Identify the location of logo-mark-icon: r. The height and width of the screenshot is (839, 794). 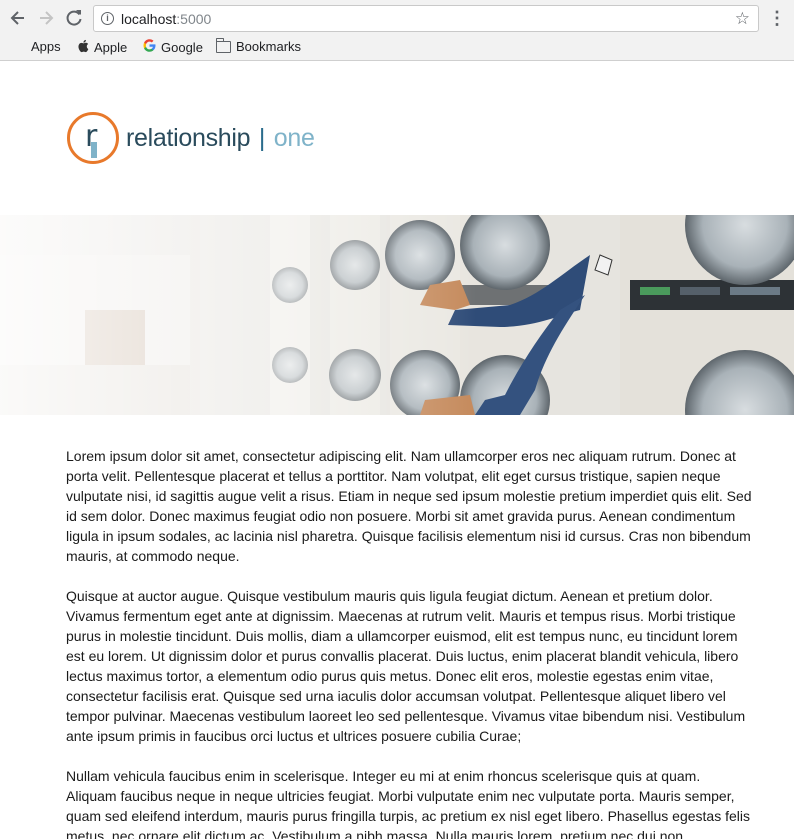
(93, 138).